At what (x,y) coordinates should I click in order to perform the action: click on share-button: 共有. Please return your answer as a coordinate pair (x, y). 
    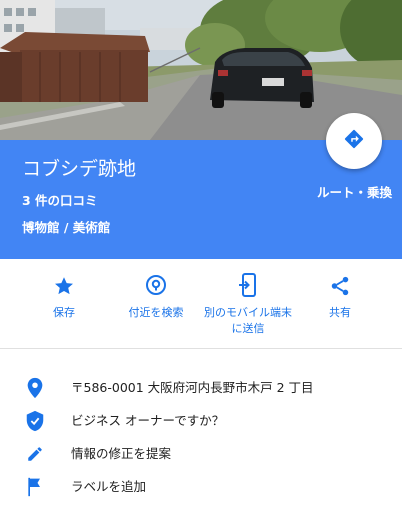
    Looking at the image, I should click on (340, 296).